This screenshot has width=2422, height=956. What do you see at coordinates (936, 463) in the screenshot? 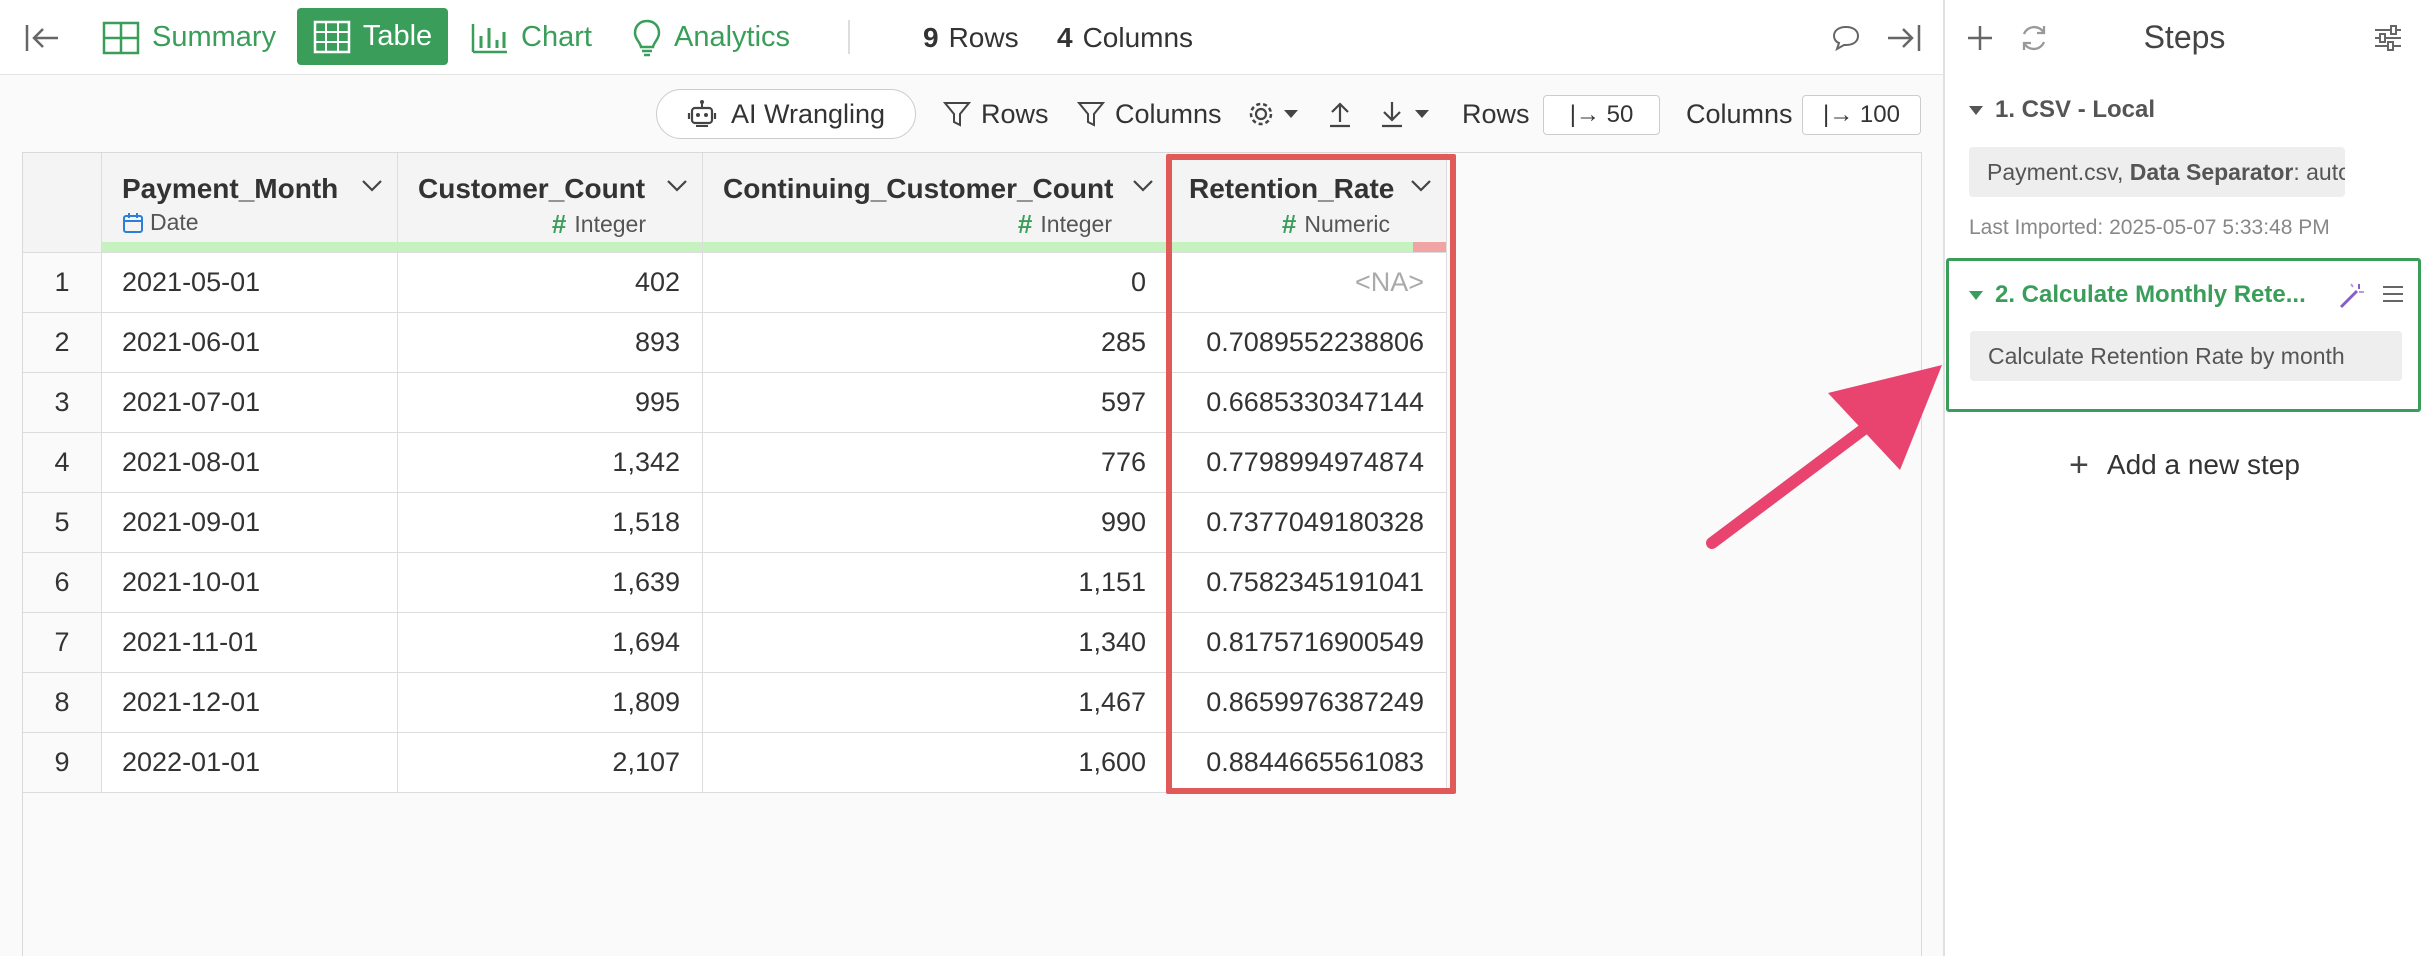
I see `cell-continuing-customer-count: 776` at bounding box center [936, 463].